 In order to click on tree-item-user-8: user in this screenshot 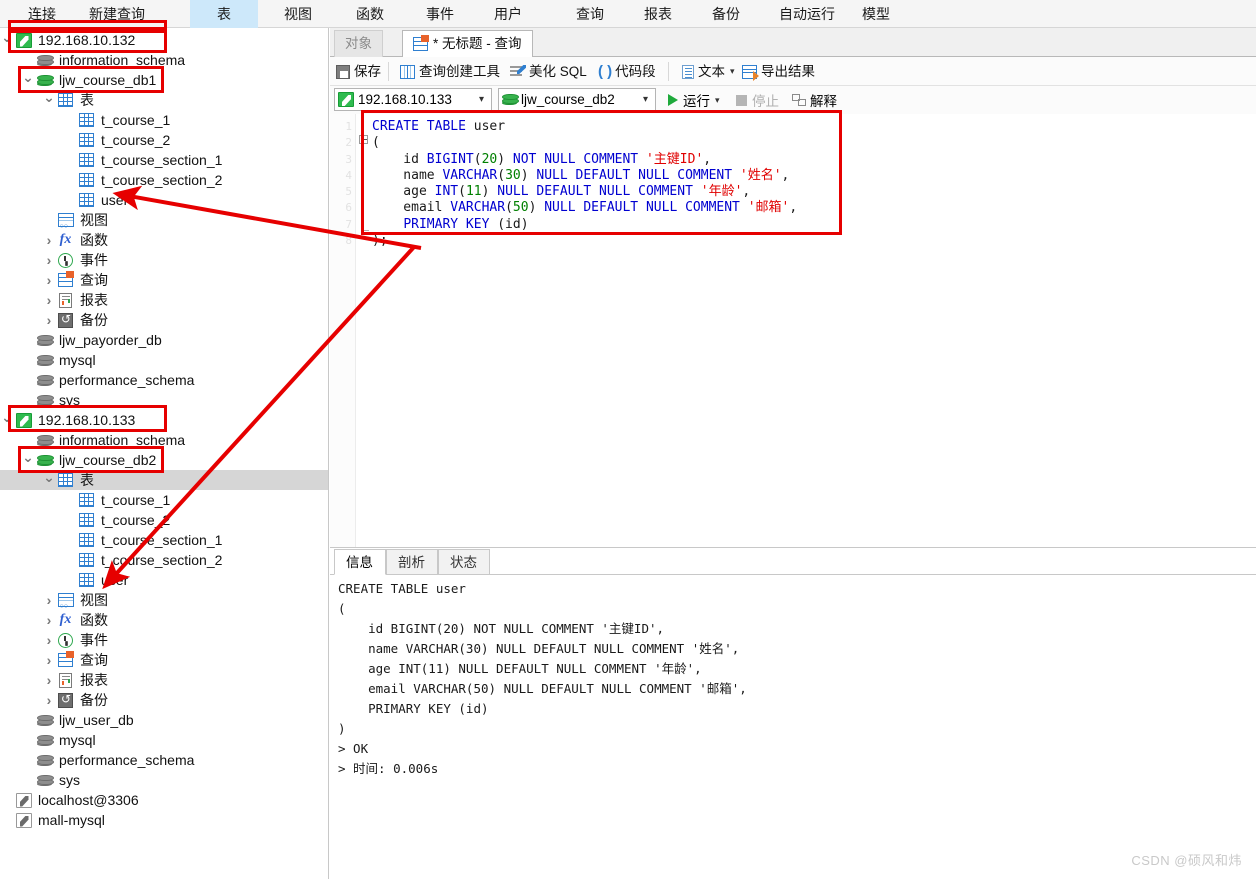, I will do `click(164, 200)`.